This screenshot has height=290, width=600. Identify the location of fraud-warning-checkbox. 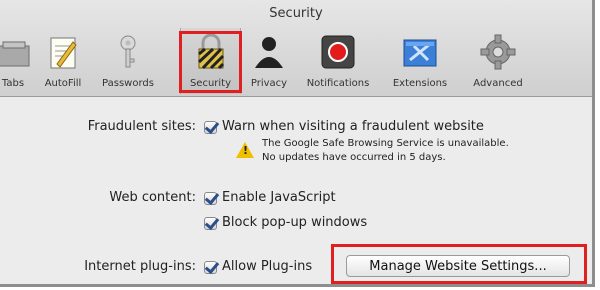
(210, 127).